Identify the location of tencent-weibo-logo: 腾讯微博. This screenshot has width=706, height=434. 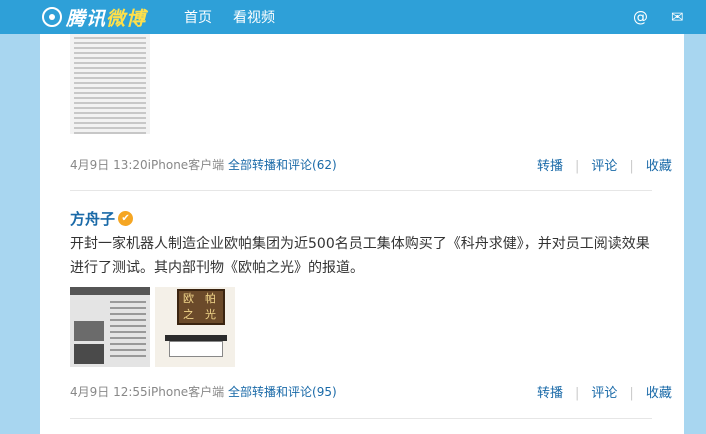
(94, 17).